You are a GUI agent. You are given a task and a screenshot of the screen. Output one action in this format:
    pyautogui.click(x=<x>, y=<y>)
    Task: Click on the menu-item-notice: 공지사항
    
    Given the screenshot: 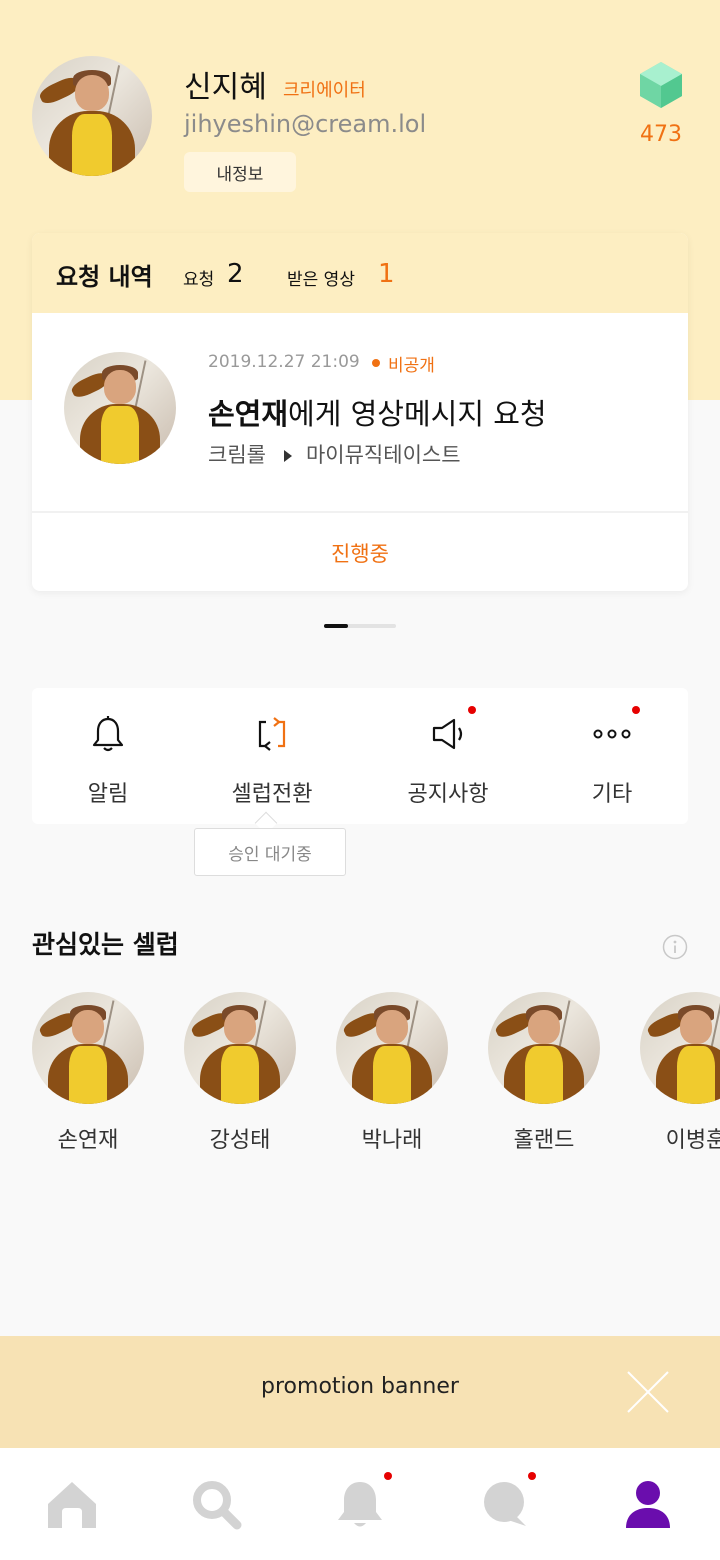 What is the action you would take?
    pyautogui.click(x=440, y=756)
    